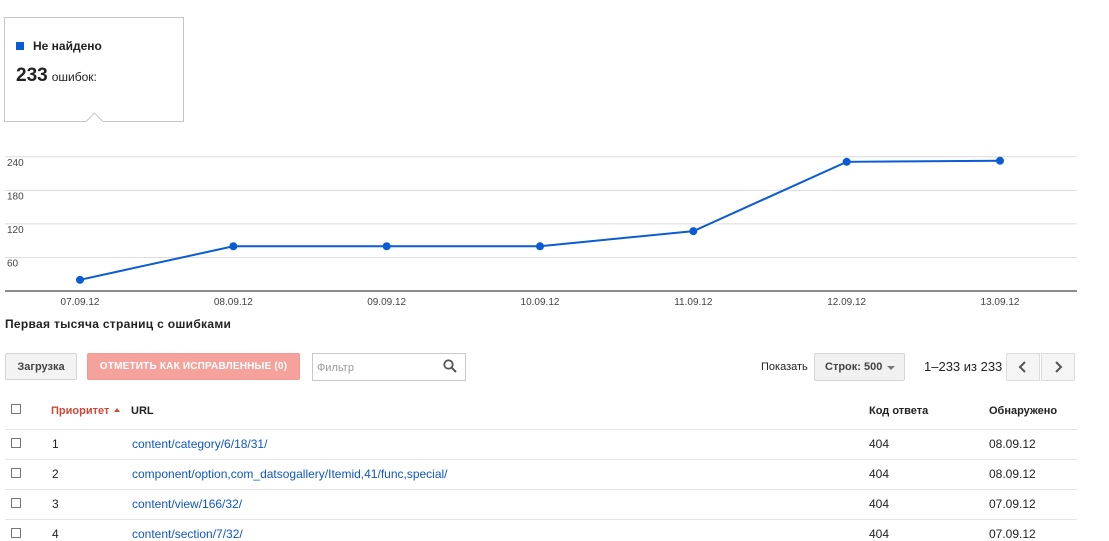  Describe the element at coordinates (846, 302) in the screenshot. I see `x-tick-label: 12.09.12` at that location.